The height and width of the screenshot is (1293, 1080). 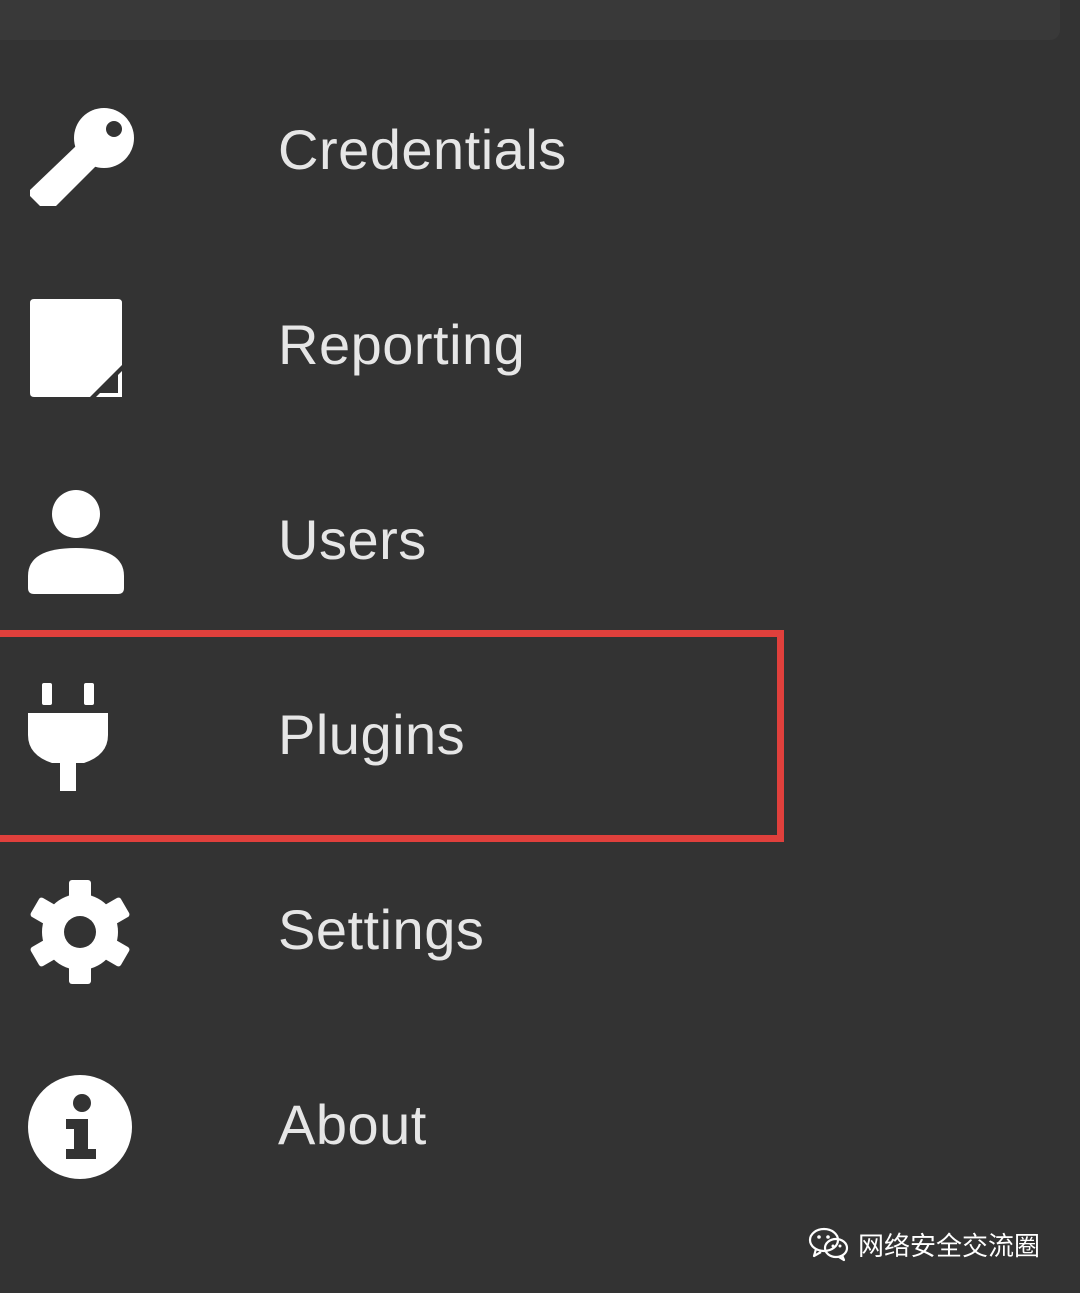 I want to click on sidebar-item-label: Settings, so click(x=381, y=929).